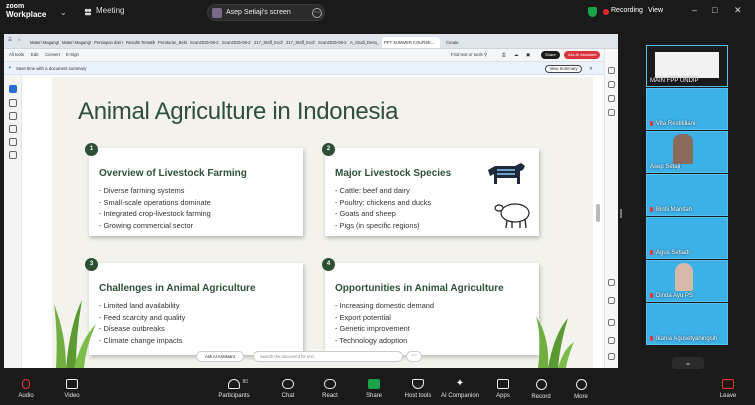 The width and height of the screenshot is (755, 405). I want to click on ai-companion-button: ✦ AI Companion, so click(460, 389).